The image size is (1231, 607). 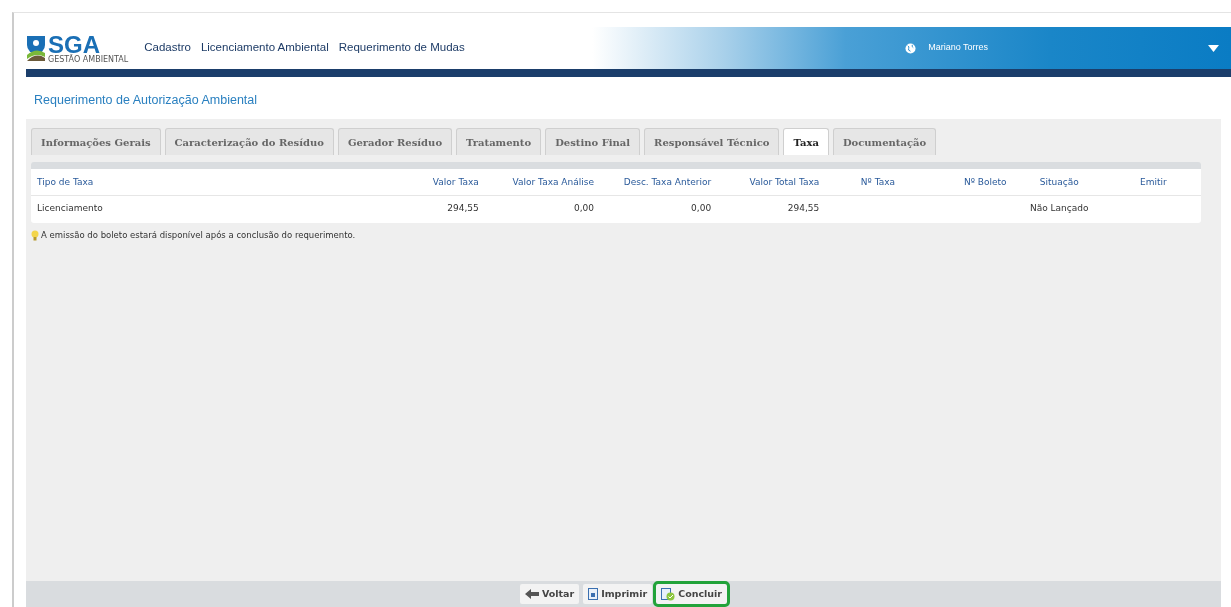 I want to click on tab: Destino Final, so click(x=593, y=141).